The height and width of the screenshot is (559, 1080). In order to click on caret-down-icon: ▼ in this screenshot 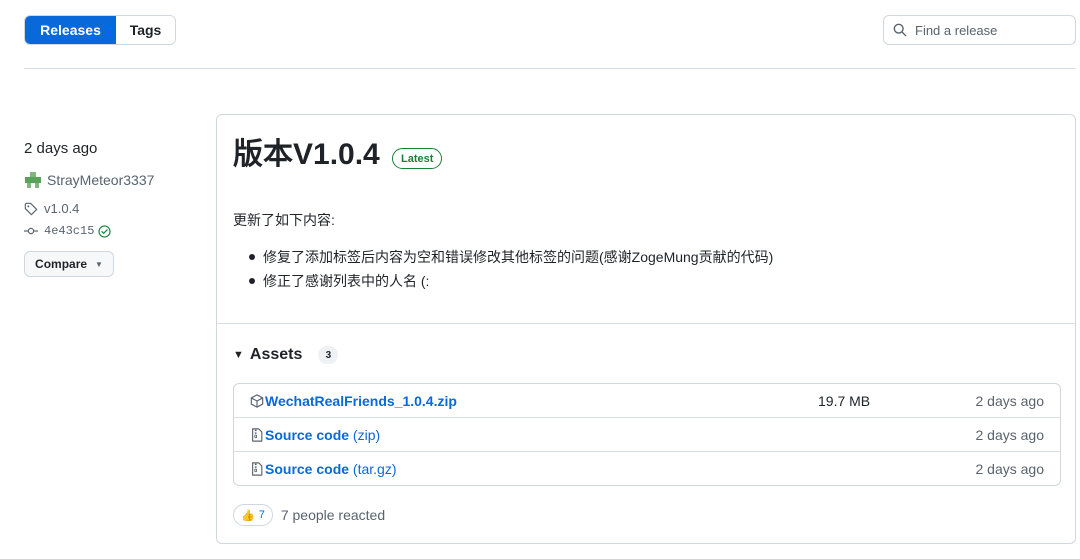, I will do `click(99, 264)`.